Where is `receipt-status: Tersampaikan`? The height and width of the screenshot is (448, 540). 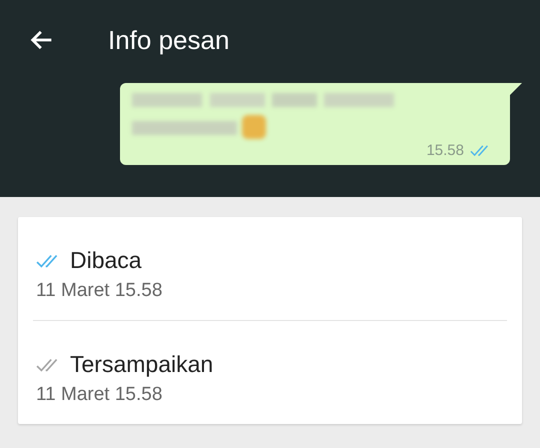 receipt-status: Tersampaikan is located at coordinates (142, 364).